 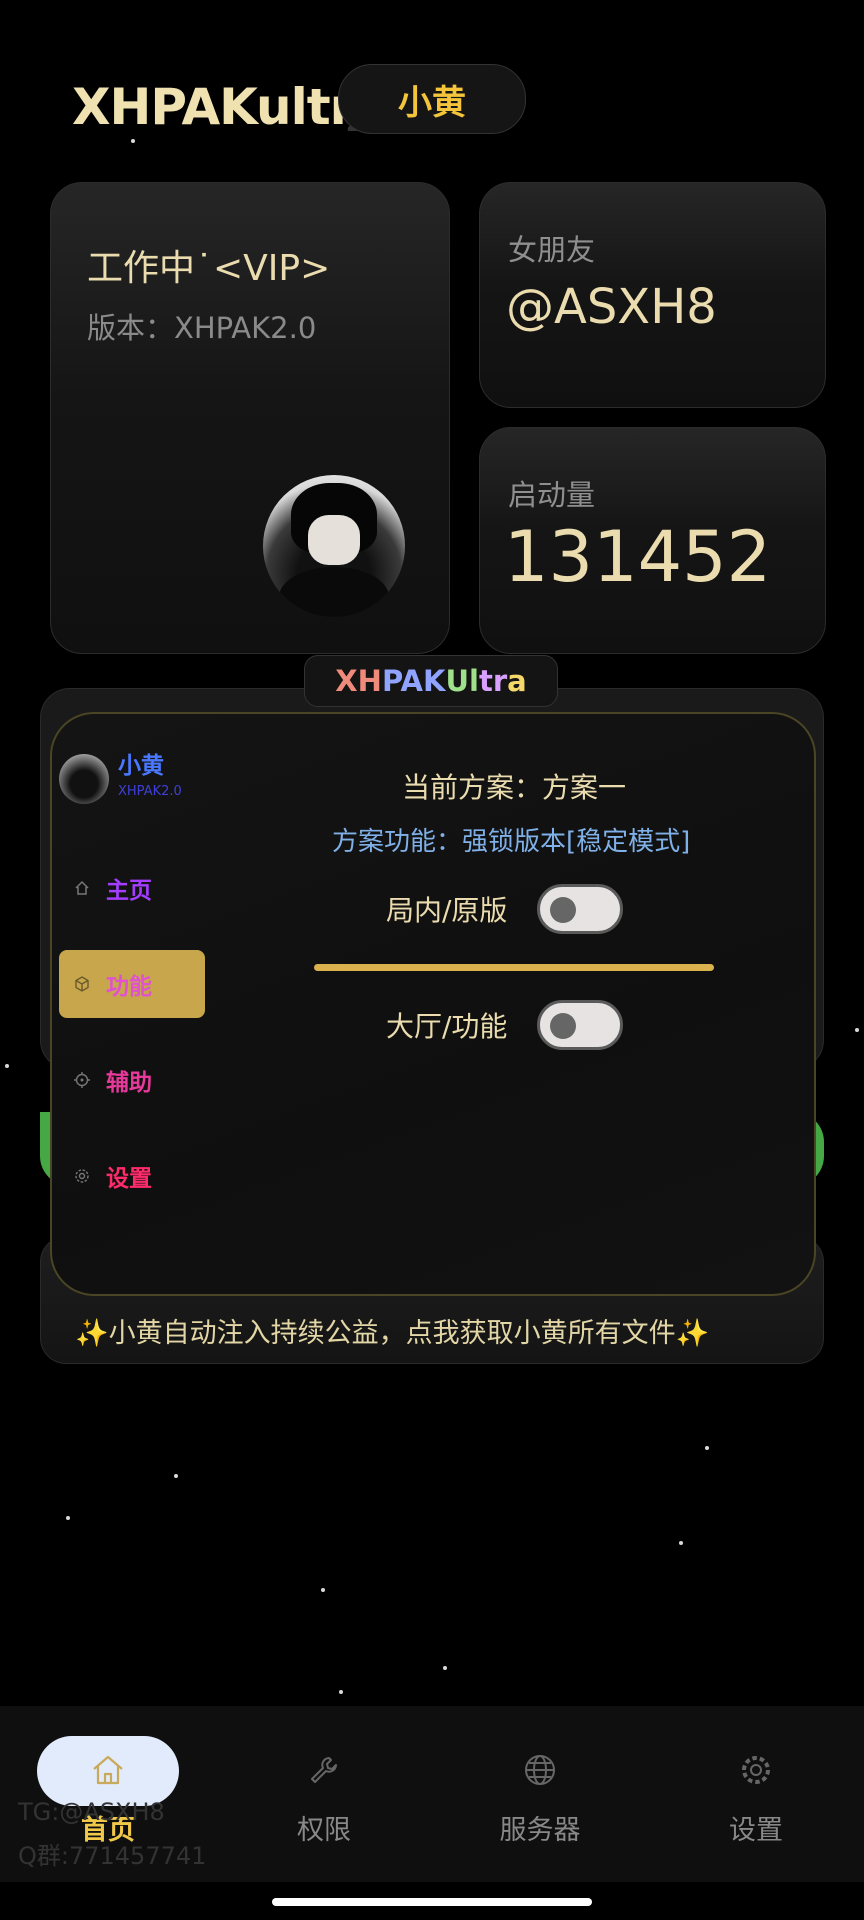 I want to click on launch-count-card: 启动量 131452, so click(x=652, y=540).